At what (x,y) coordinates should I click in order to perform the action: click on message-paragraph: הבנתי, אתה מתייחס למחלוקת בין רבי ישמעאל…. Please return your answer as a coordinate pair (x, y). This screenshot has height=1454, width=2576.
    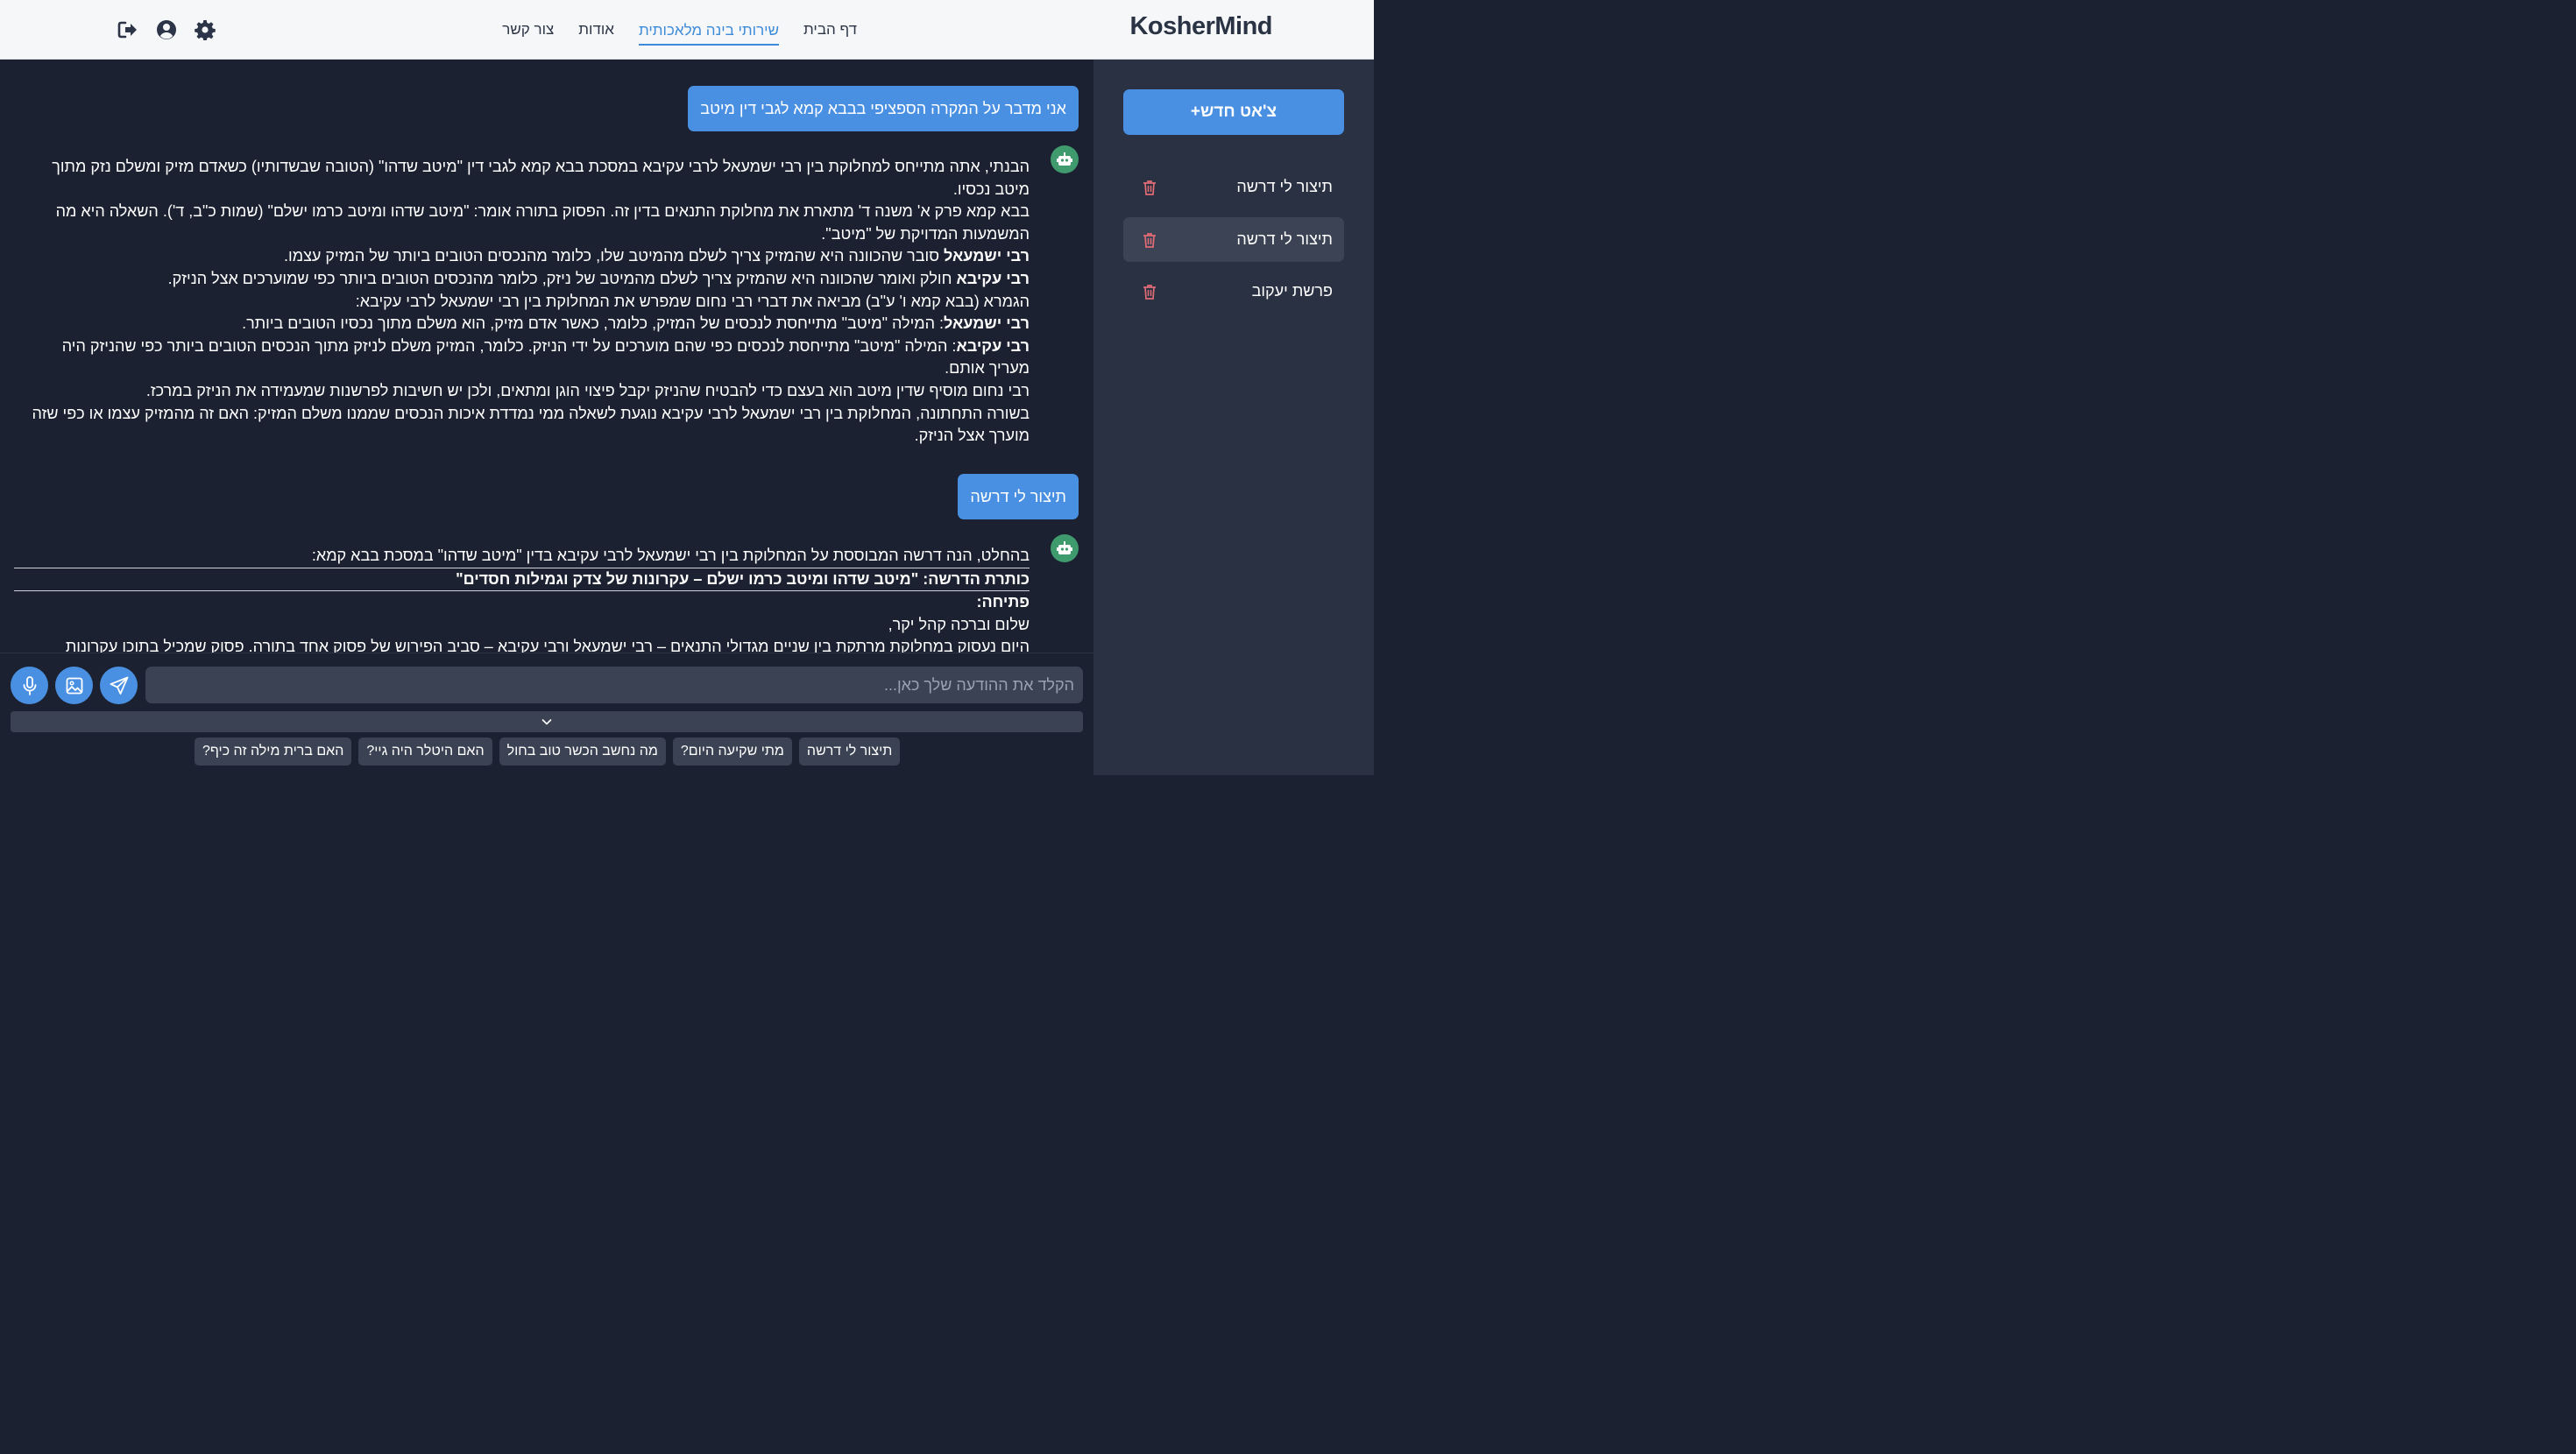
    Looking at the image, I should click on (541, 178).